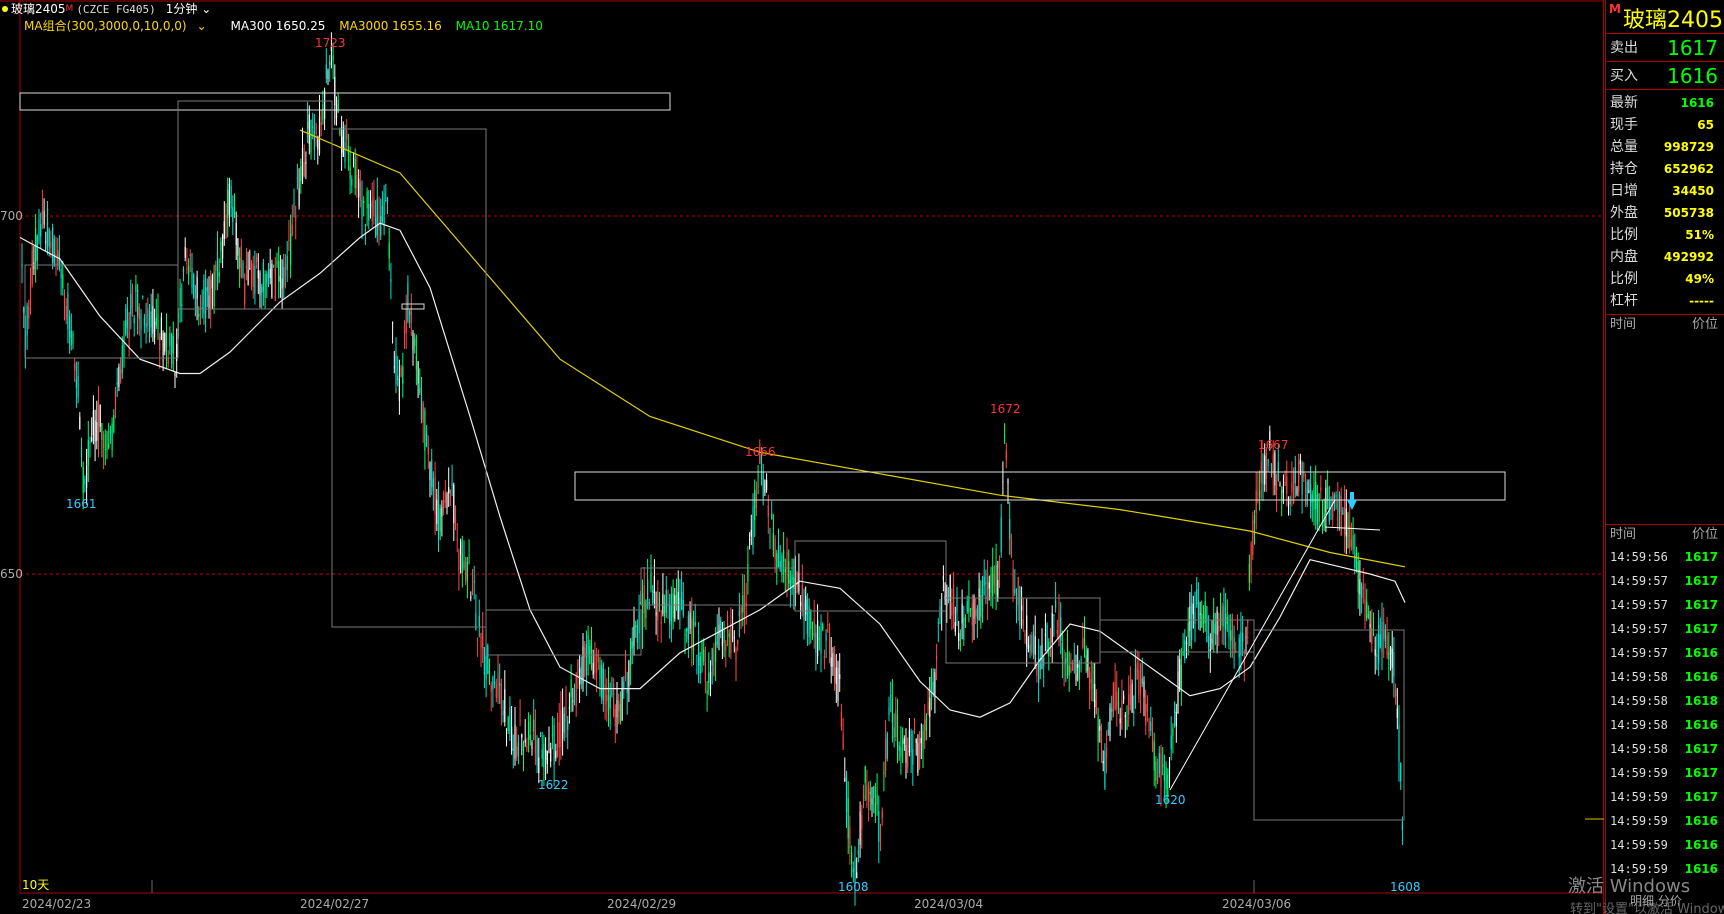 The height and width of the screenshot is (914, 1724). Describe the element at coordinates (120, 26) in the screenshot. I see `ma-group-selector: MA组合(300,3000,0,10,0,0) ⌄` at that location.